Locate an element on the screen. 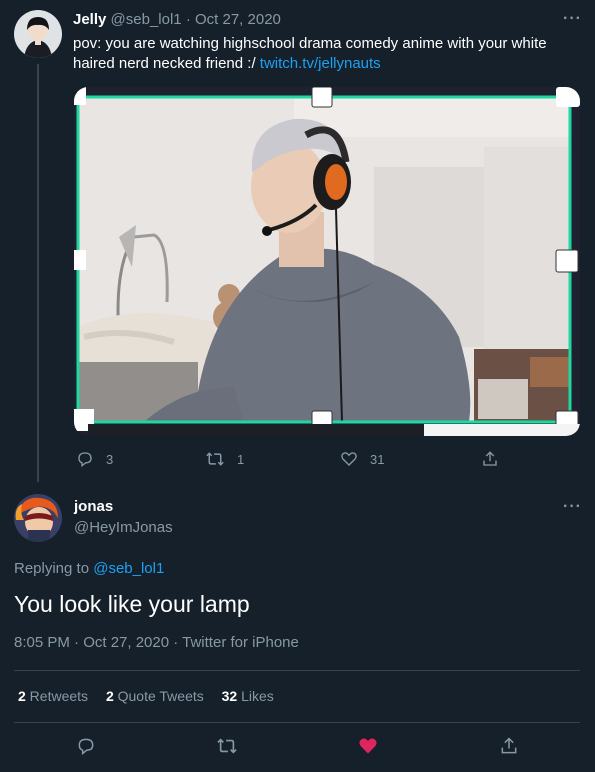  like-count: 31 is located at coordinates (377, 459).